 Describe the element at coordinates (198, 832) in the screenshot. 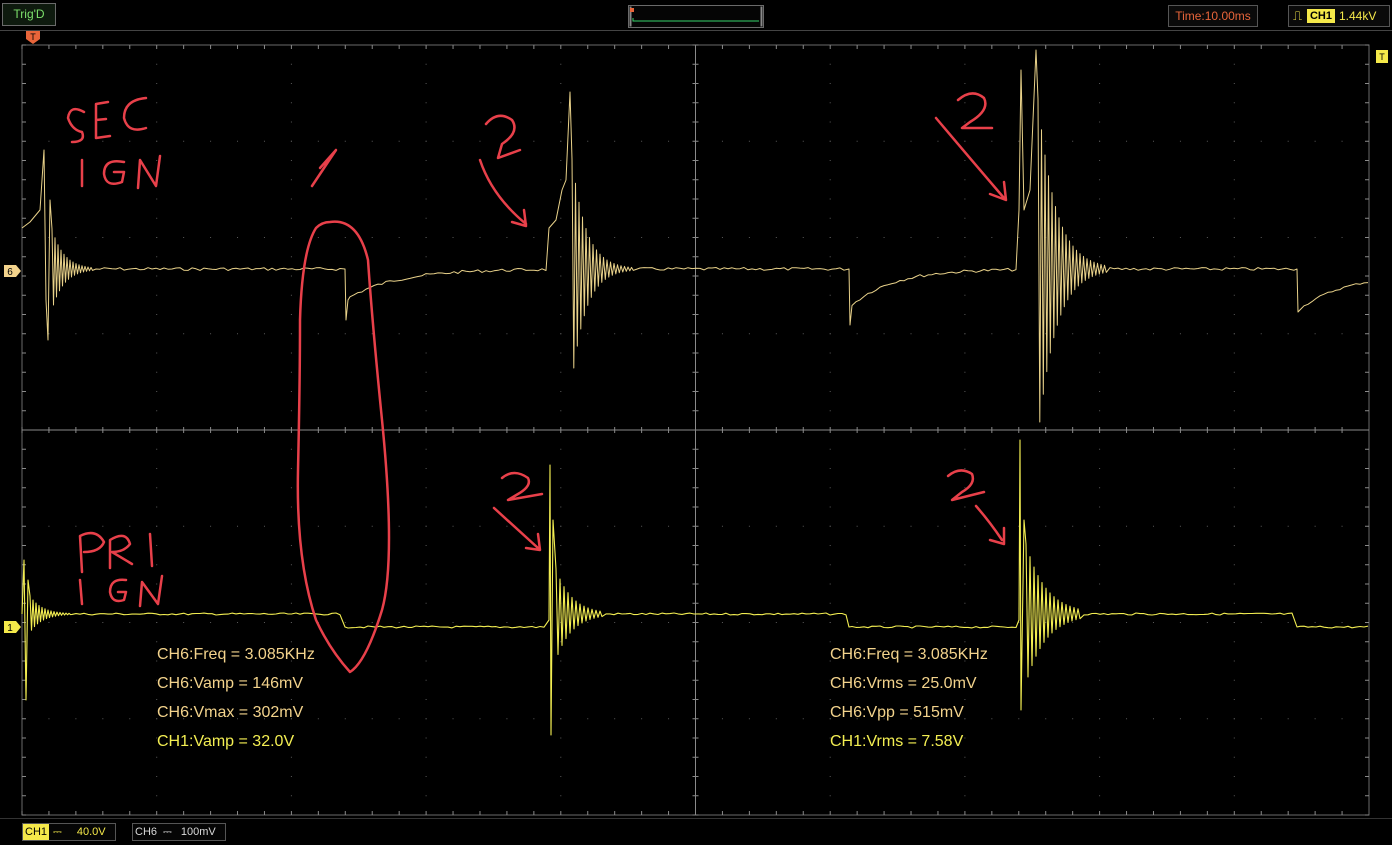

I see `ch6-scale-value: 100mV` at that location.